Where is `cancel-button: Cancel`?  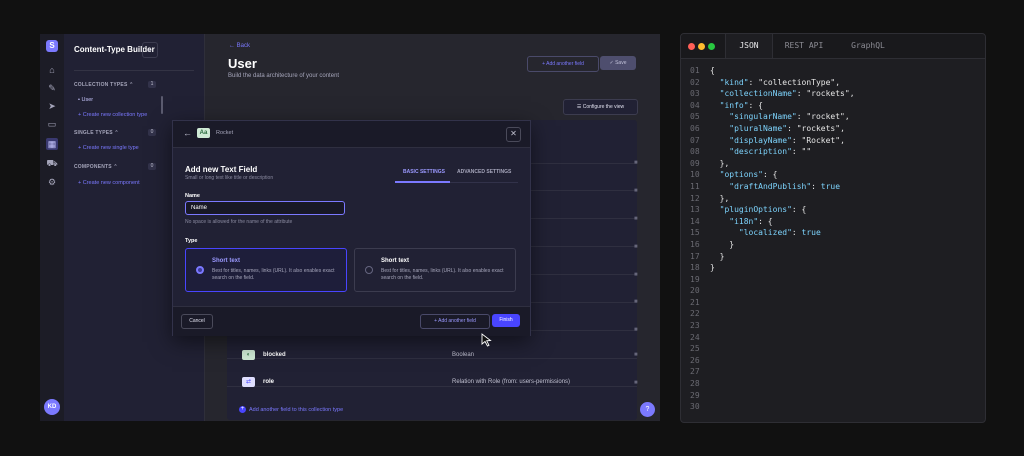
cancel-button: Cancel is located at coordinates (197, 321).